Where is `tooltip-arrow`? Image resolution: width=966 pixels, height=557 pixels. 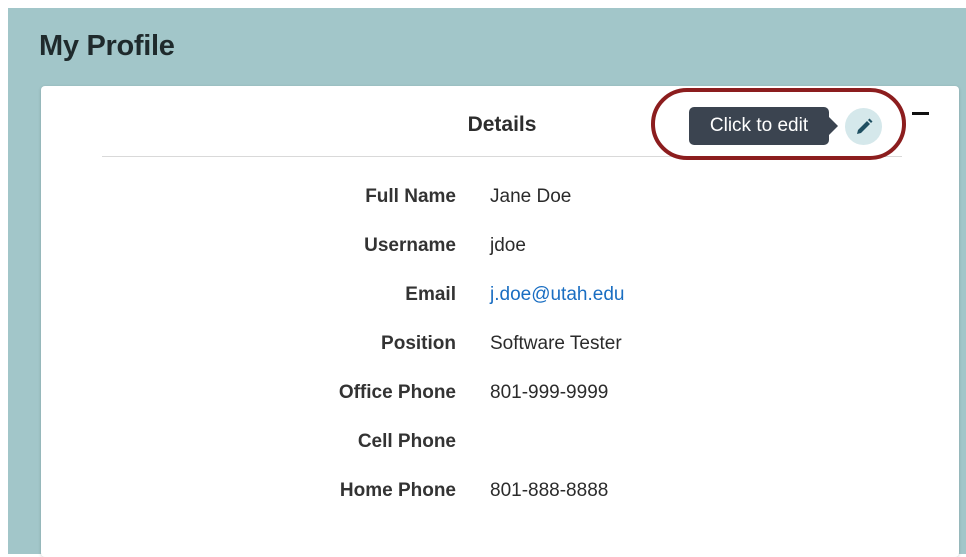 tooltip-arrow is located at coordinates (833, 126).